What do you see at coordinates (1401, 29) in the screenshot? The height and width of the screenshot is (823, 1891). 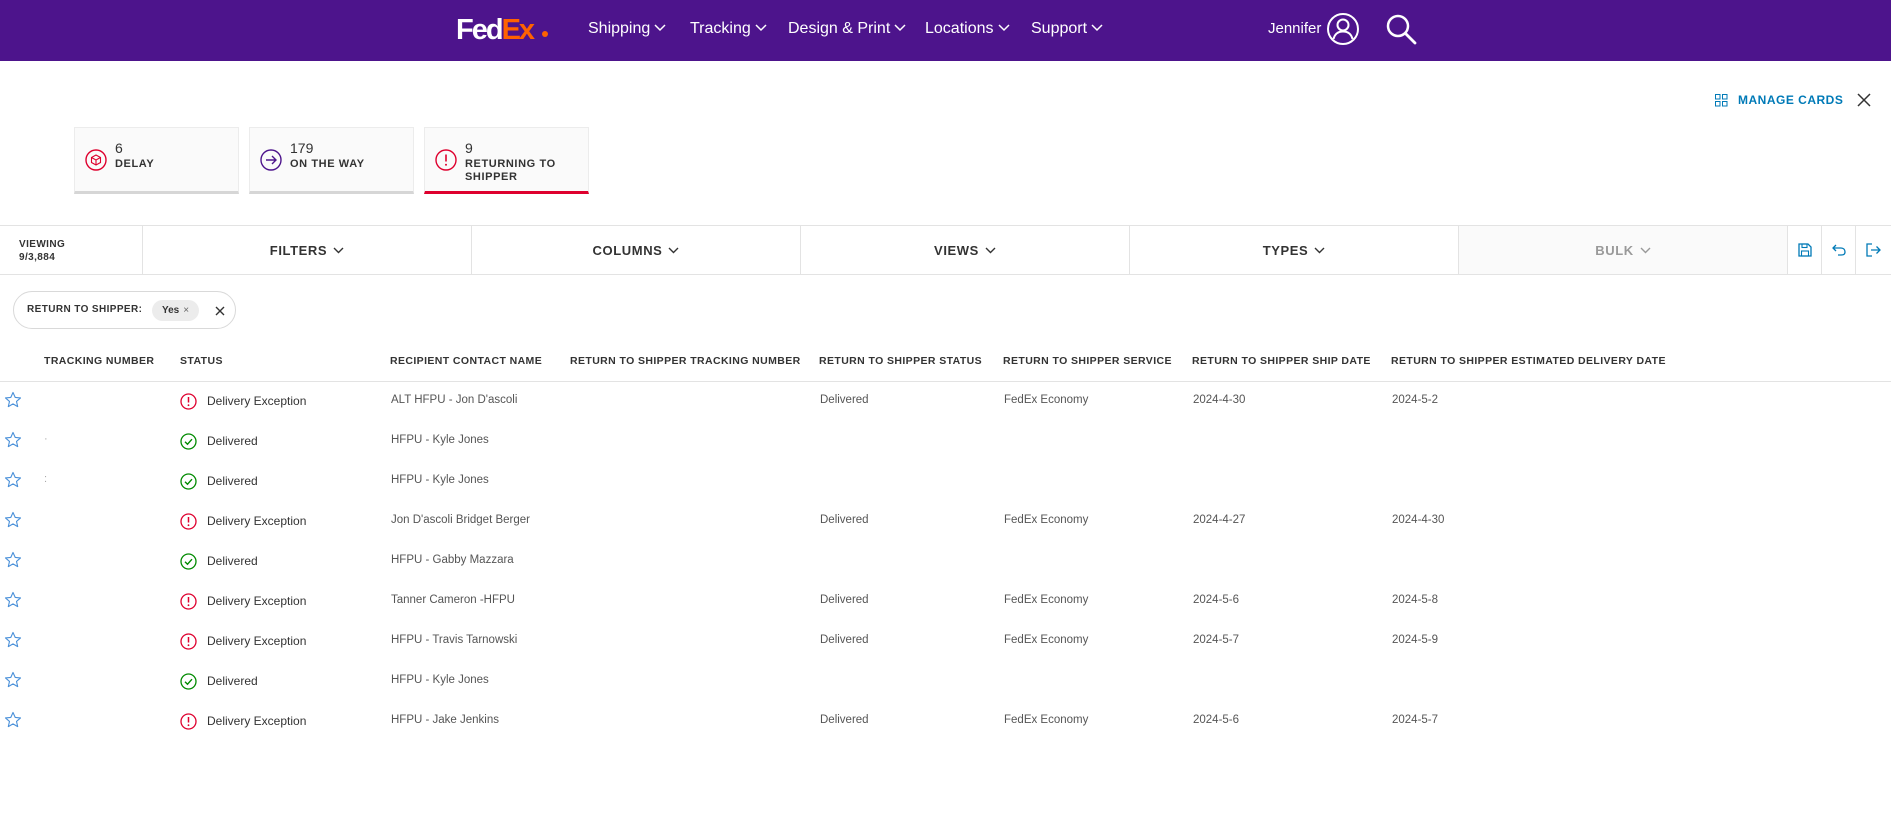 I see `search-icon` at bounding box center [1401, 29].